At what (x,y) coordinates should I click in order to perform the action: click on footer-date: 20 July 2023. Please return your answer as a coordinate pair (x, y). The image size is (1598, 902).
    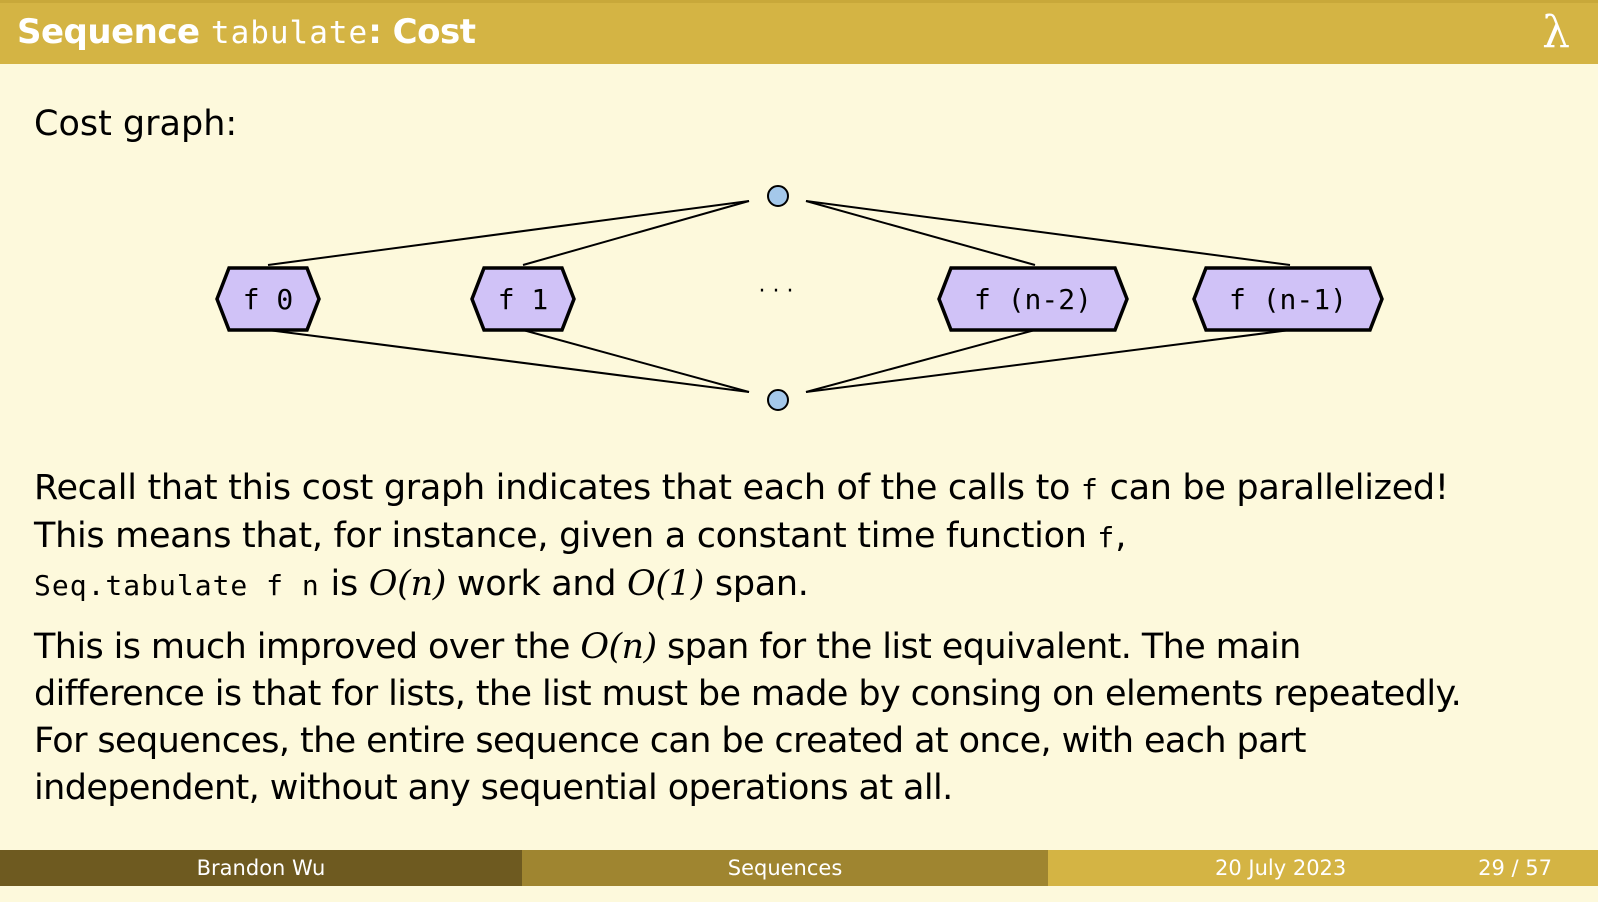
    Looking at the image, I should click on (1281, 868).